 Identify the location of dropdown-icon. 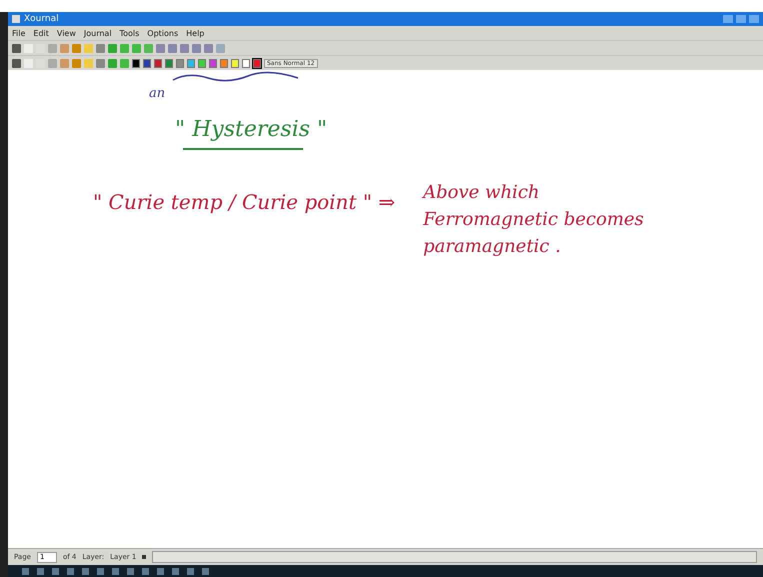
(144, 557).